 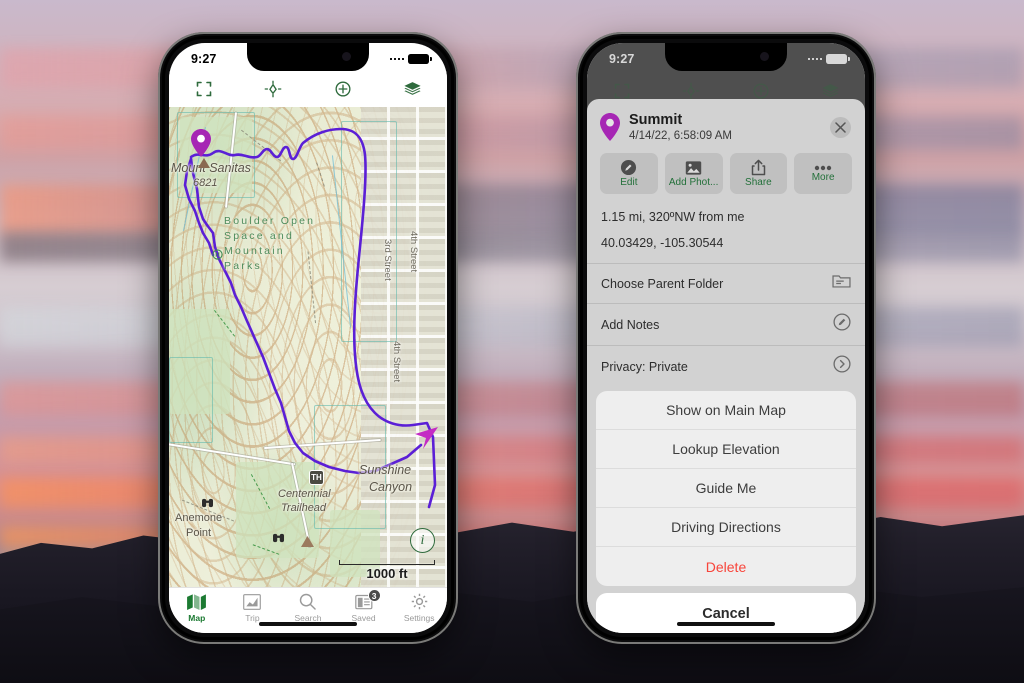 I want to click on map-pin-summit, so click(x=201, y=143).